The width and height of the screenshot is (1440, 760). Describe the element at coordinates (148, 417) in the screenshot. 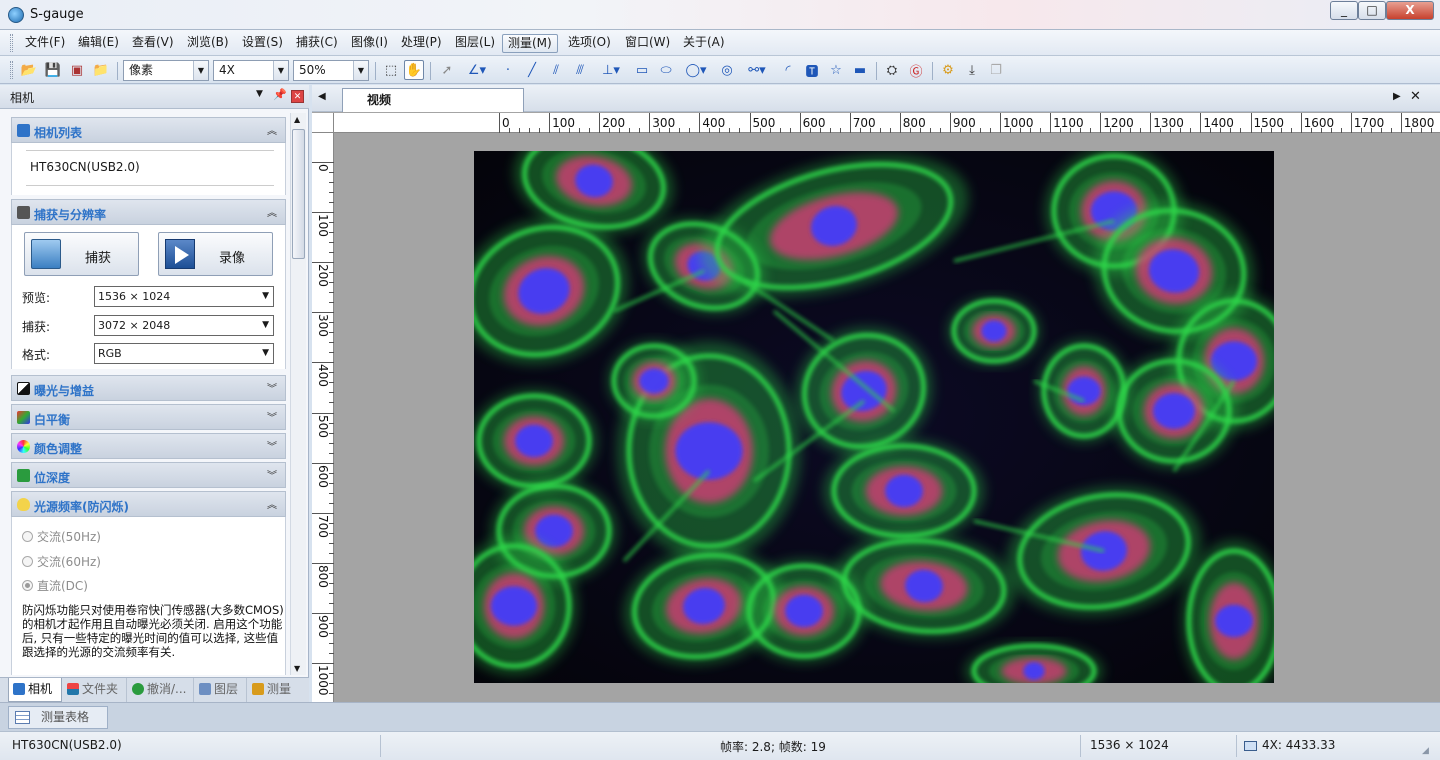

I see `section-white-balance: 白平衡 ︾` at that location.